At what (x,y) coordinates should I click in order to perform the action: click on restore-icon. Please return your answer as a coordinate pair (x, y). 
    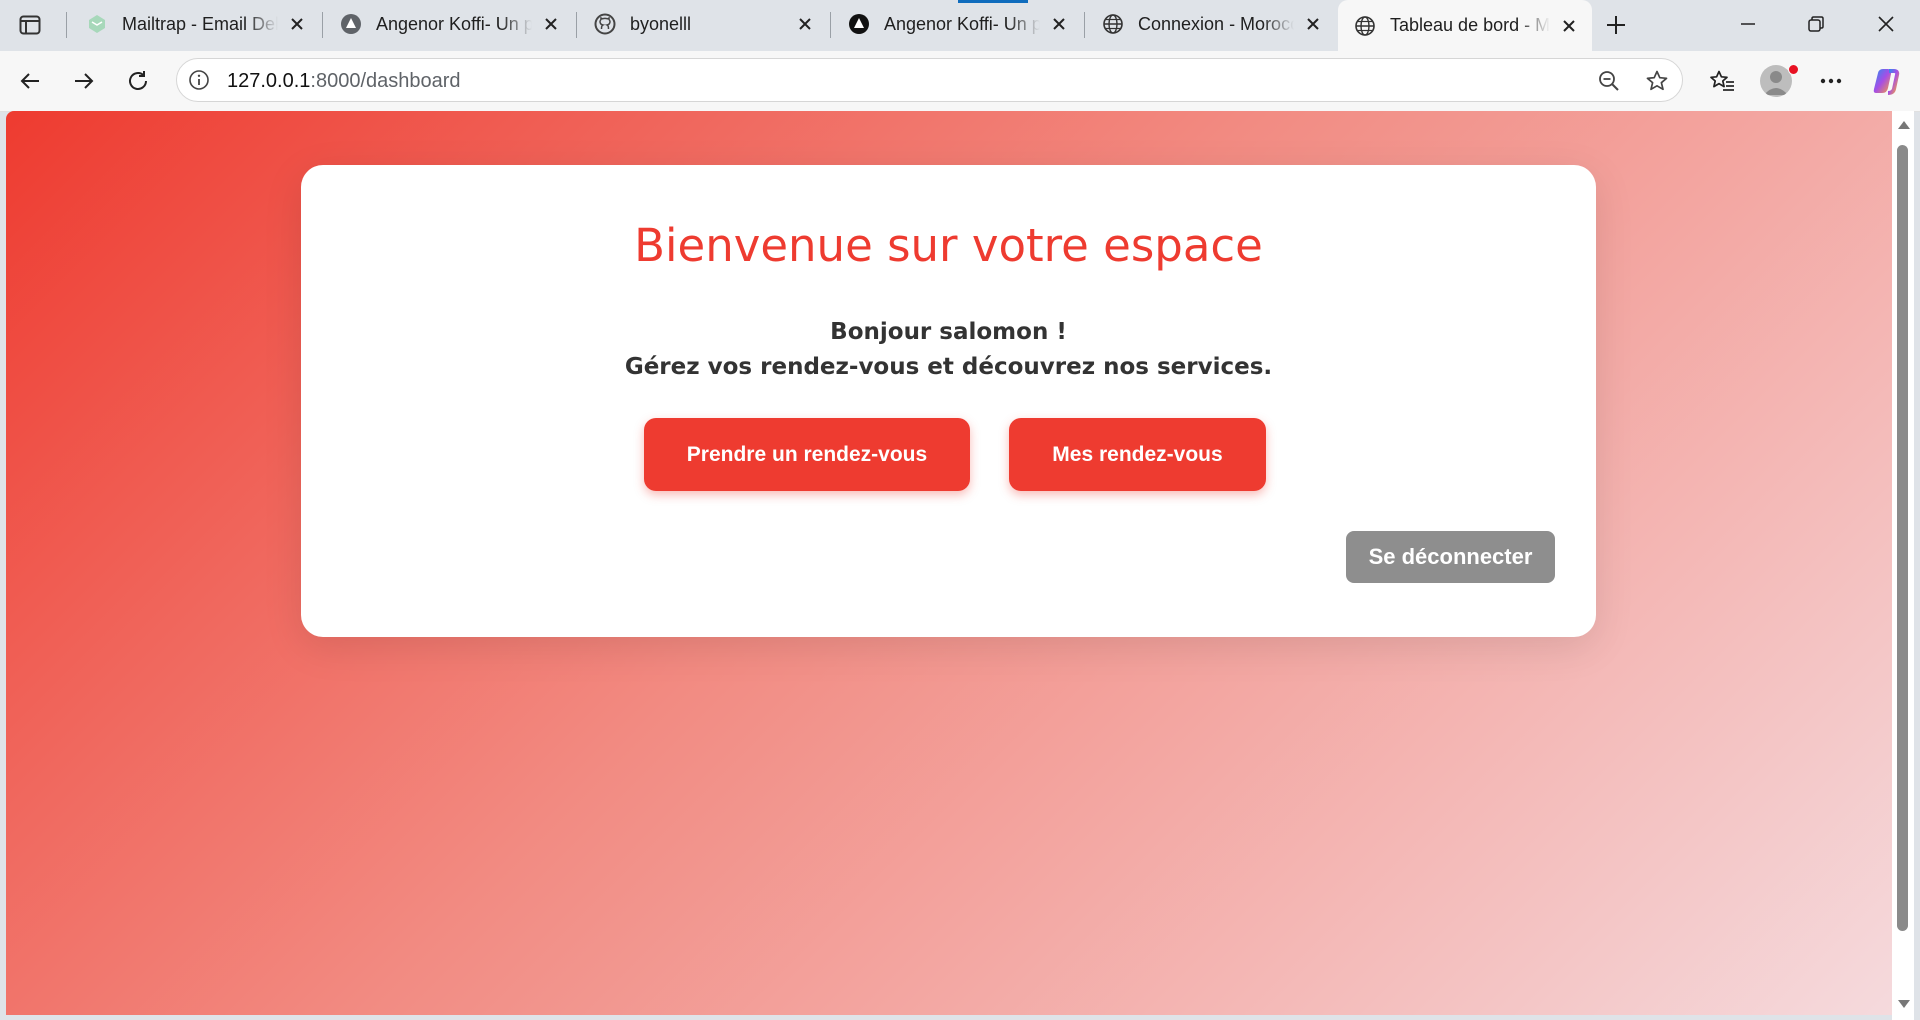
    Looking at the image, I should click on (1816, 24).